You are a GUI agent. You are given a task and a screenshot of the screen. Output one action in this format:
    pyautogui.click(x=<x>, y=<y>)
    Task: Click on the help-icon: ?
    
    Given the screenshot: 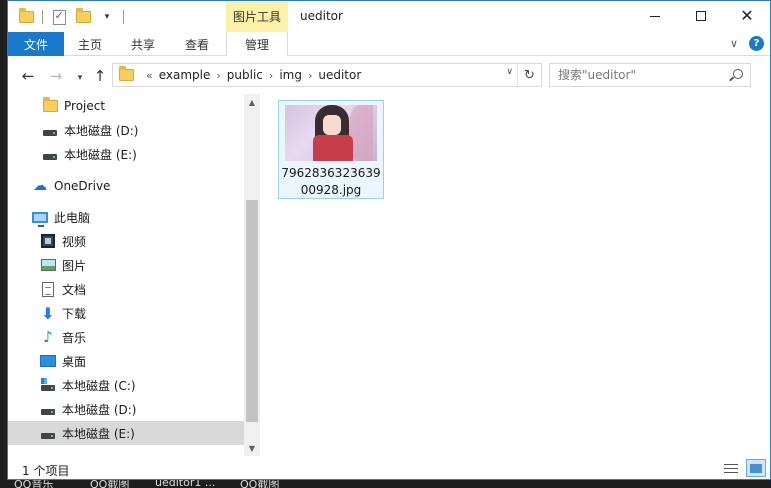 What is the action you would take?
    pyautogui.click(x=756, y=43)
    